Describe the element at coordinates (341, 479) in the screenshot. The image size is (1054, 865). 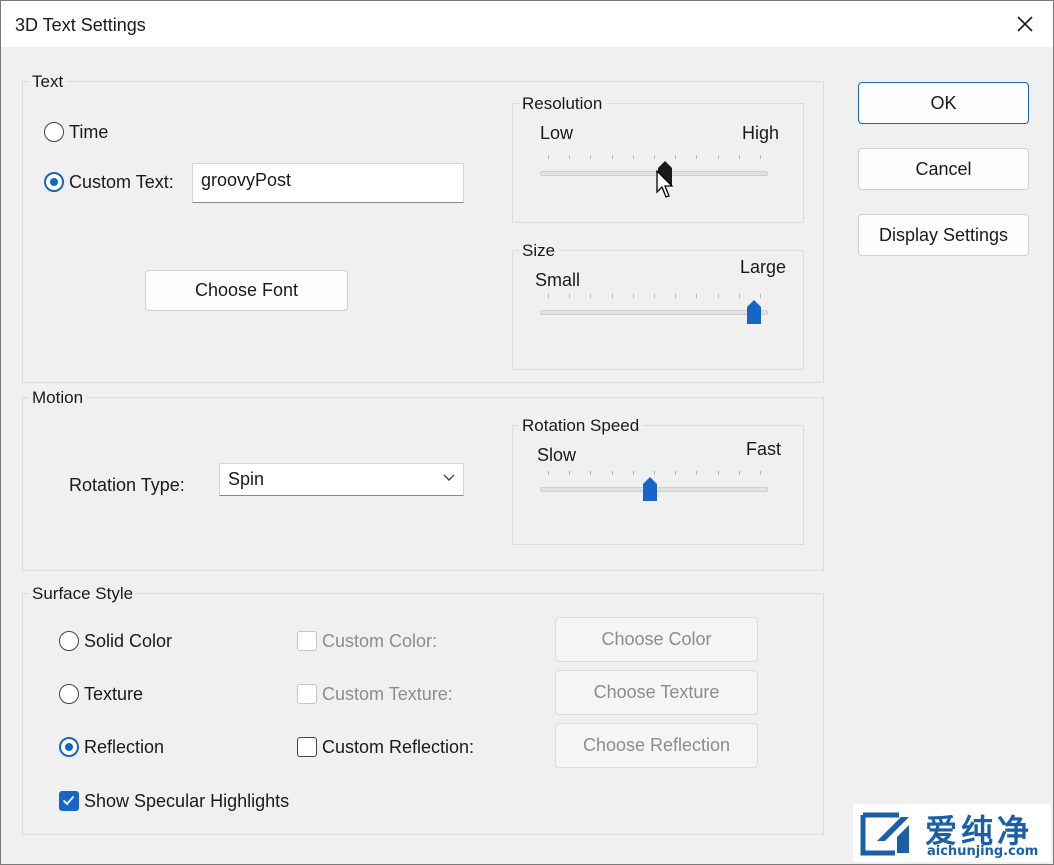
I see `rotation-type-select: Spin` at that location.